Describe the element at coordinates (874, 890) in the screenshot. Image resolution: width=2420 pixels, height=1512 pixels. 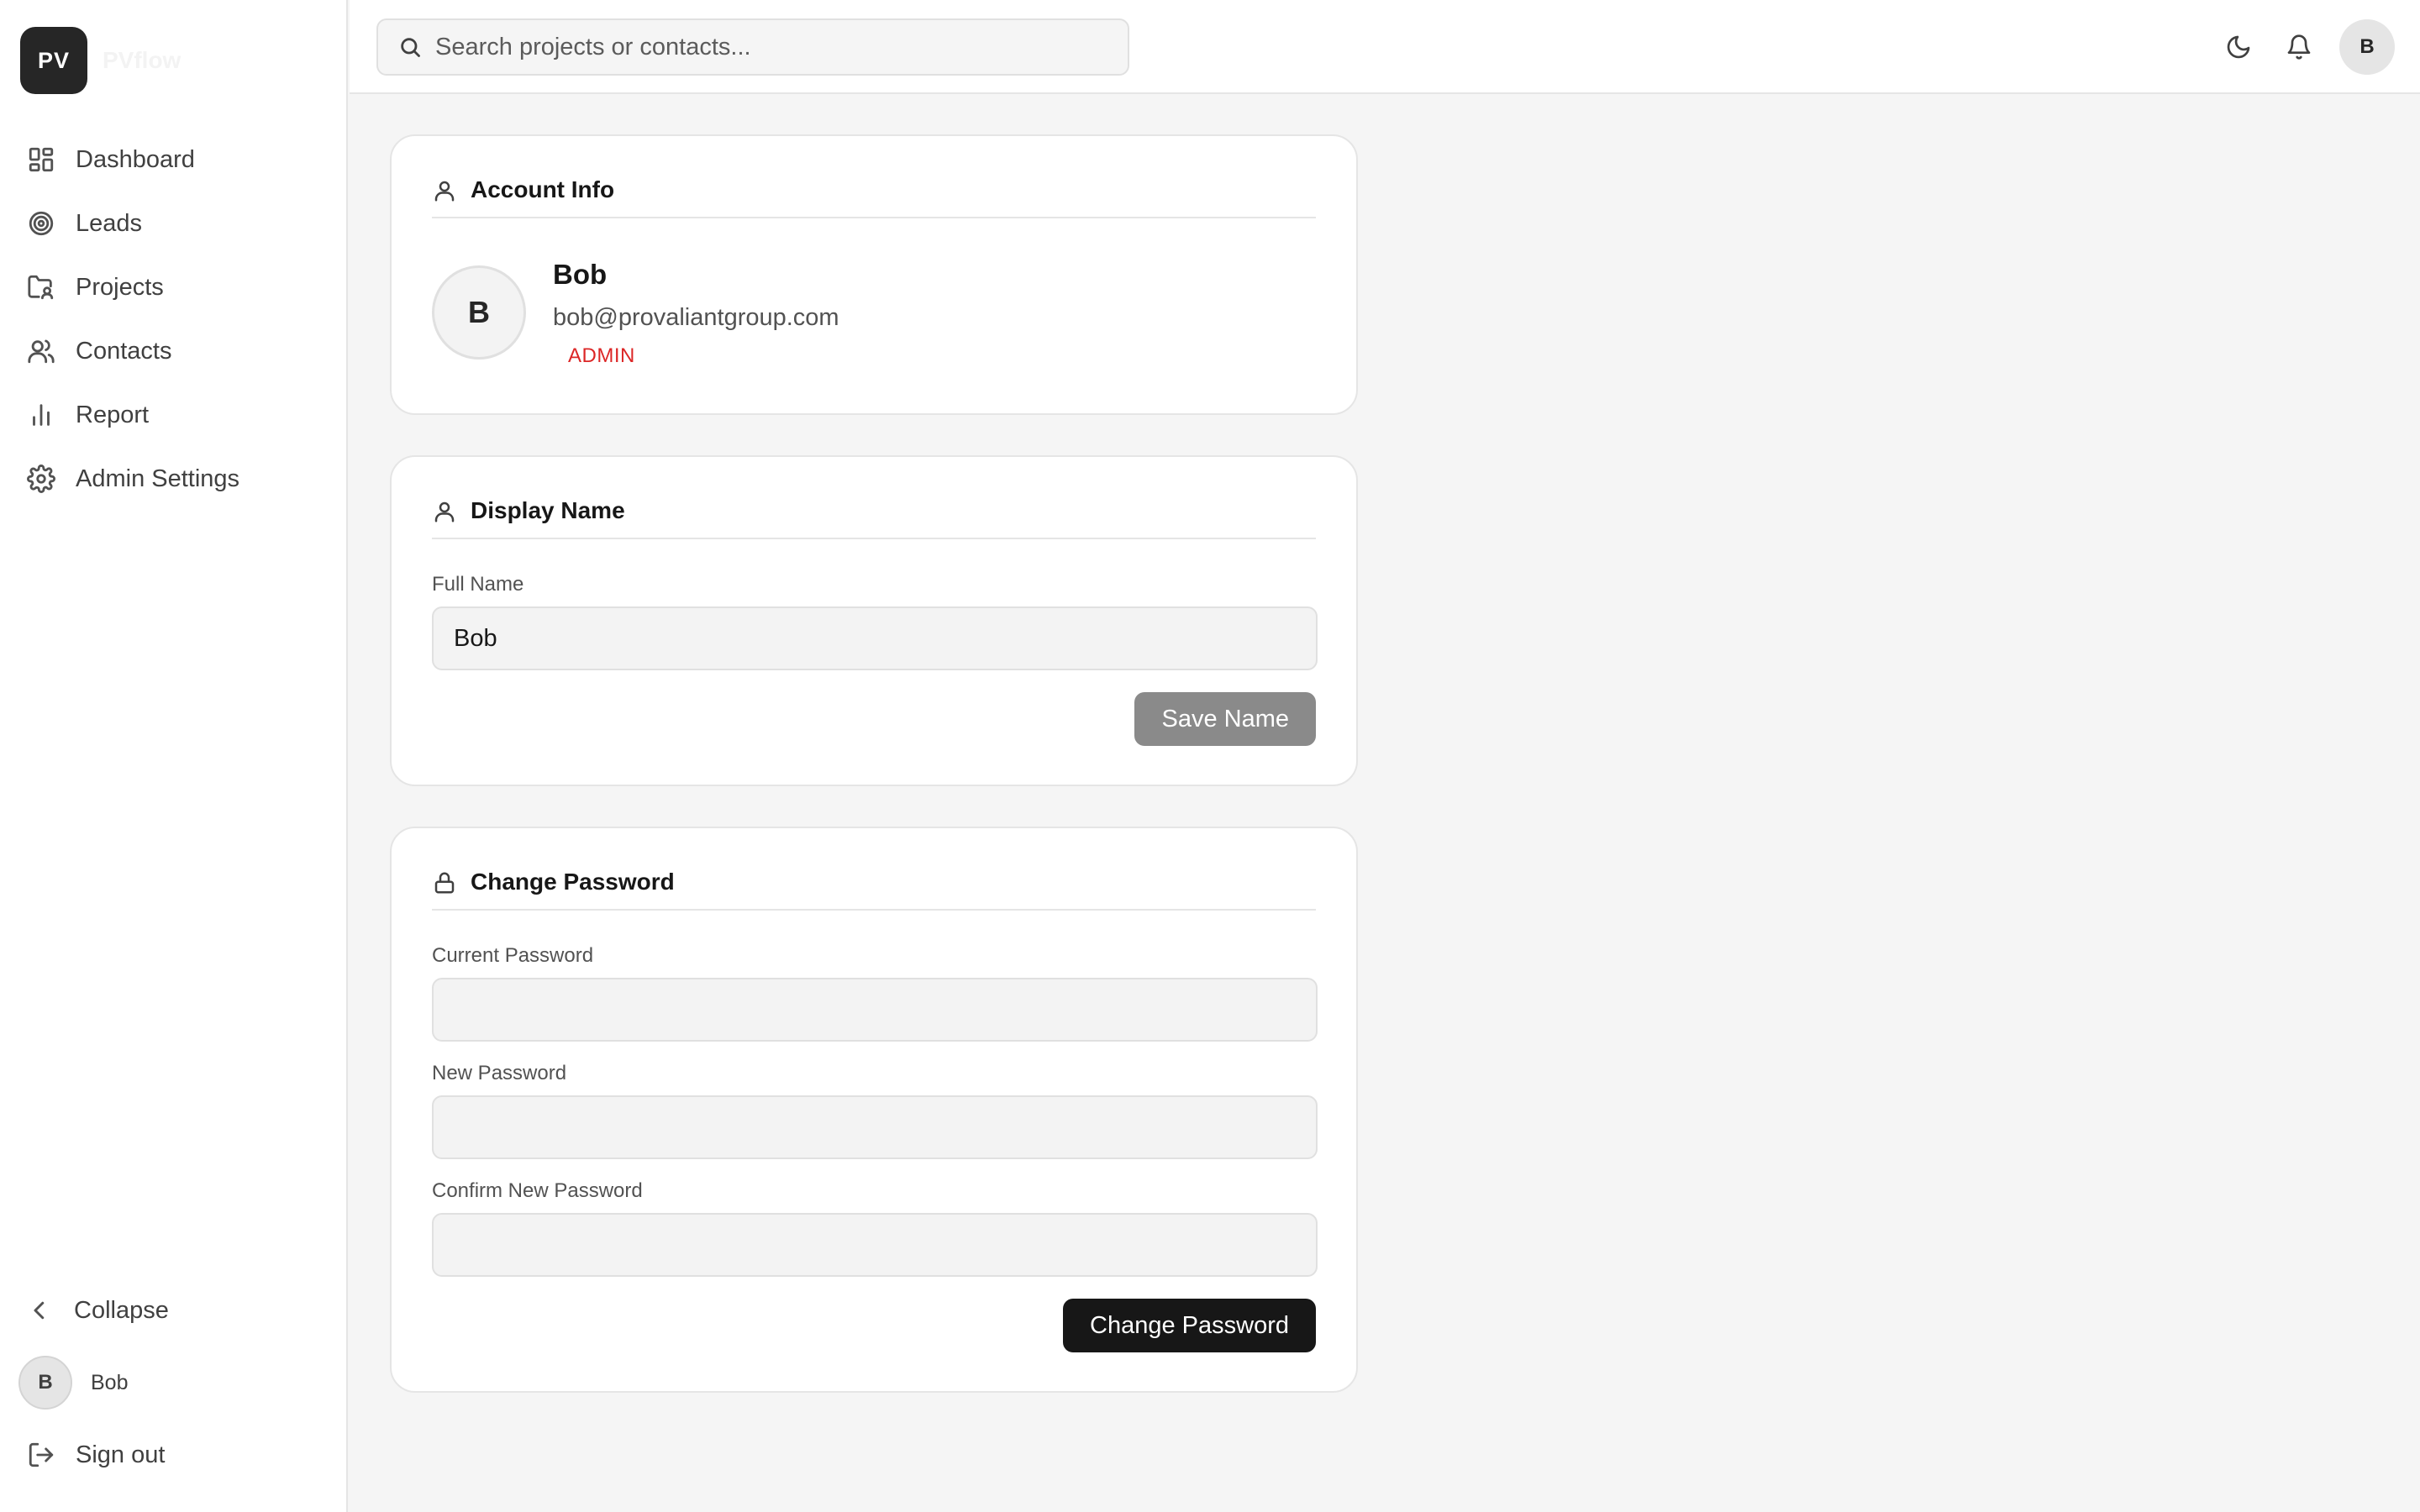
I see `card-header: Change Password` at that location.